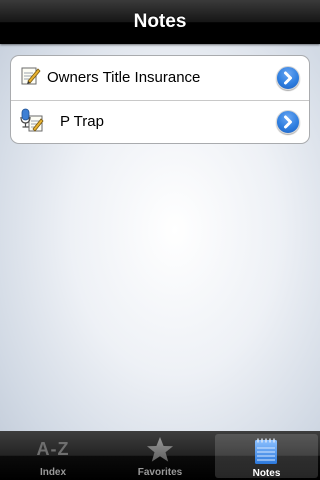 This screenshot has width=320, height=480. What do you see at coordinates (266, 451) in the screenshot?
I see `notepad-icon` at bounding box center [266, 451].